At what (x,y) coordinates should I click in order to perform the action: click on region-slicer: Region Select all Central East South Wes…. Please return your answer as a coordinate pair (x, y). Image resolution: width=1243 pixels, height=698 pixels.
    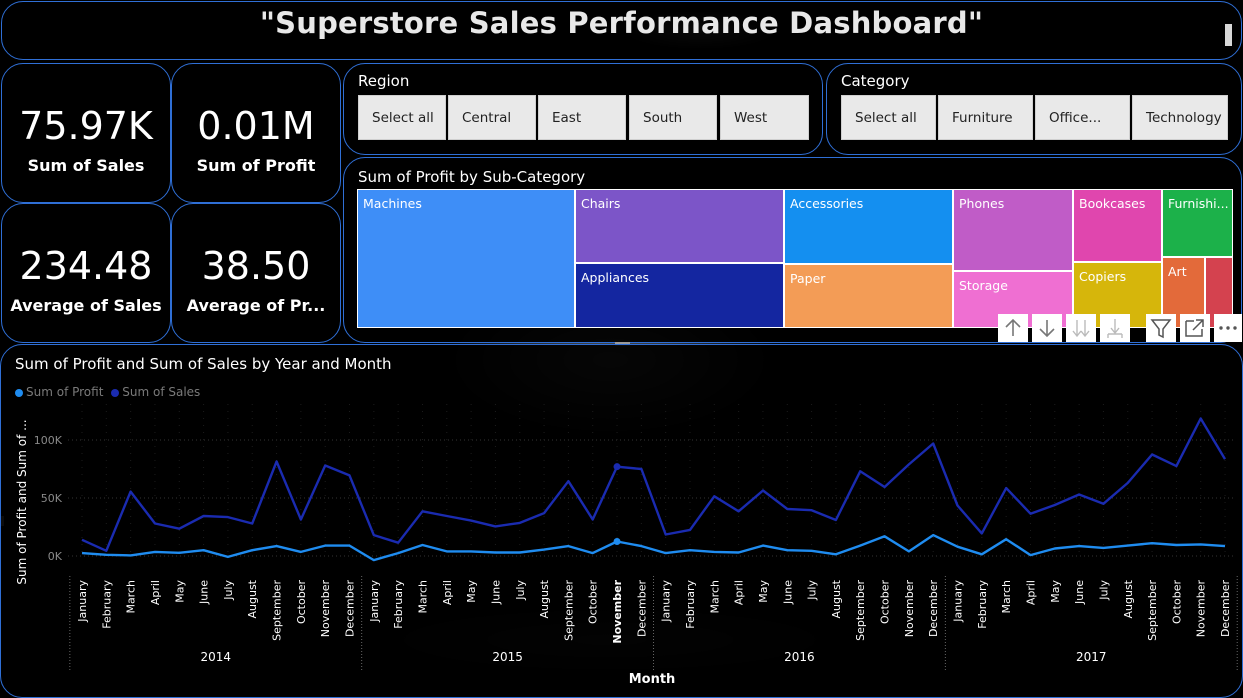
    Looking at the image, I should click on (583, 109).